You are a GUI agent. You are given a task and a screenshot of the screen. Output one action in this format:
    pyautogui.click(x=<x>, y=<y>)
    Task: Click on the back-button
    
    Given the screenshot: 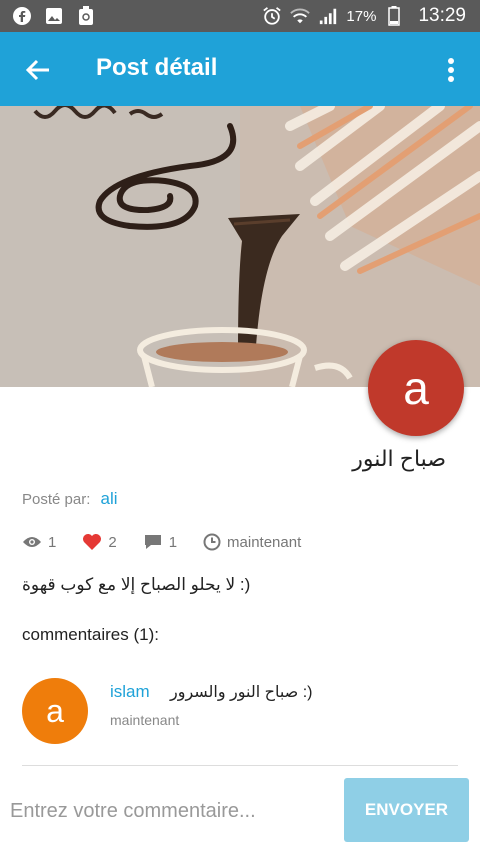 What is the action you would take?
    pyautogui.click(x=38, y=70)
    